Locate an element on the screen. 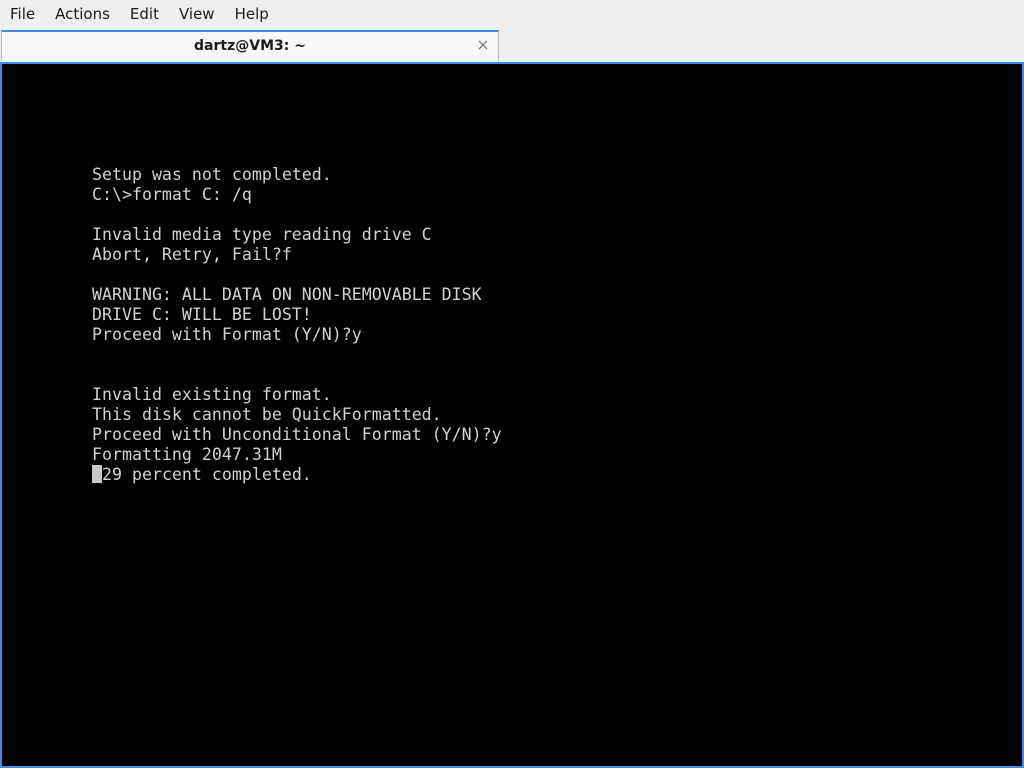 The image size is (1024, 768). close-icon is located at coordinates (483, 44).